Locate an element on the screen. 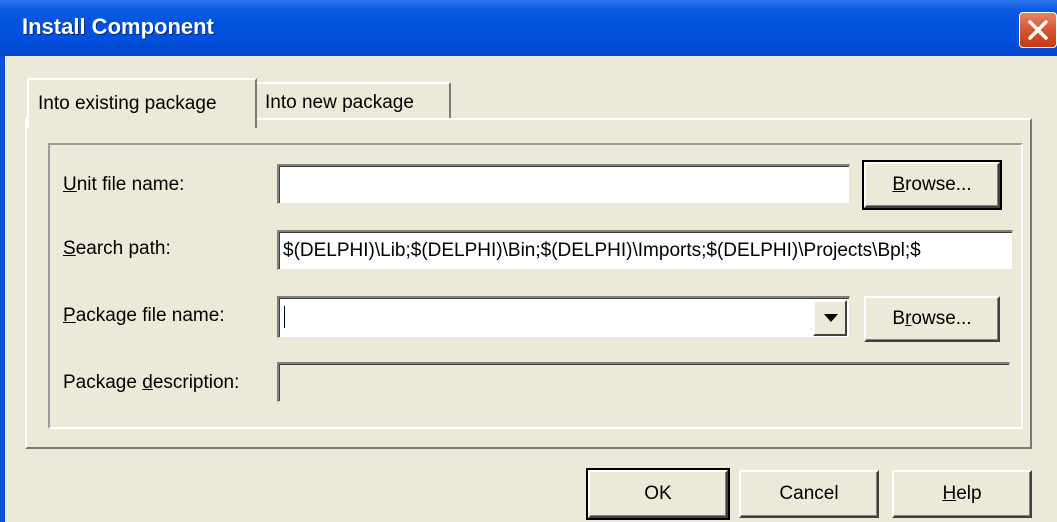 The width and height of the screenshot is (1057, 522). package-file-dropdown-button is located at coordinates (830, 318).